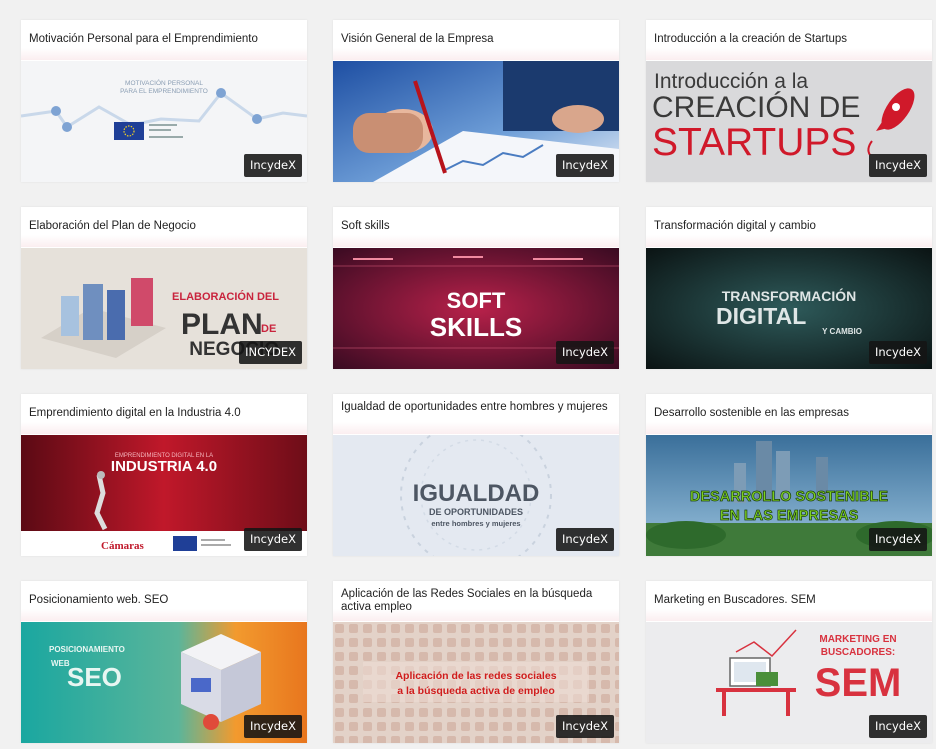 The image size is (936, 749). What do you see at coordinates (858, 652) in the screenshot?
I see `thumb-text: BUSCADORES:` at bounding box center [858, 652].